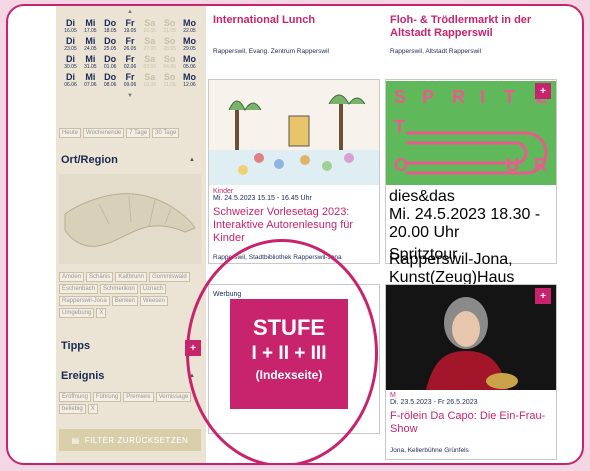 The width and height of the screenshot is (590, 471). Describe the element at coordinates (104, 133) in the screenshot. I see `quick-range-weekend: Wochenende` at that location.